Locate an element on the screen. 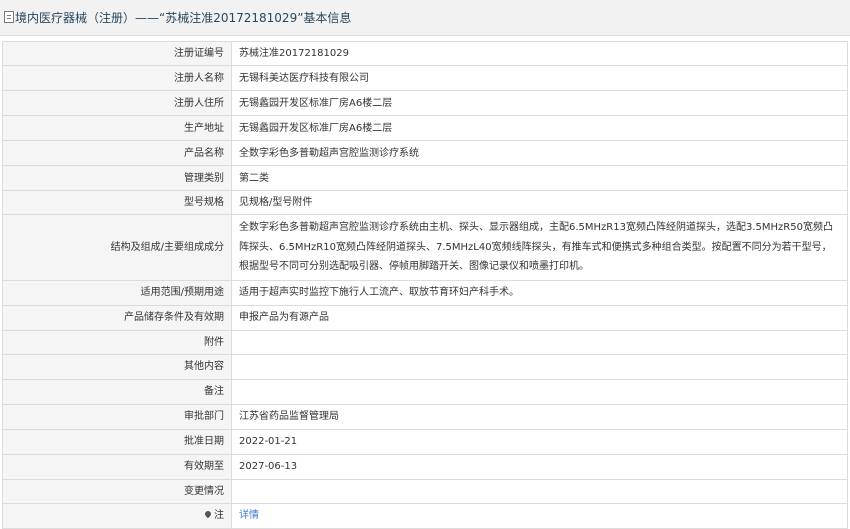  table-row: 管理类别 第二类 is located at coordinates (425, 178).